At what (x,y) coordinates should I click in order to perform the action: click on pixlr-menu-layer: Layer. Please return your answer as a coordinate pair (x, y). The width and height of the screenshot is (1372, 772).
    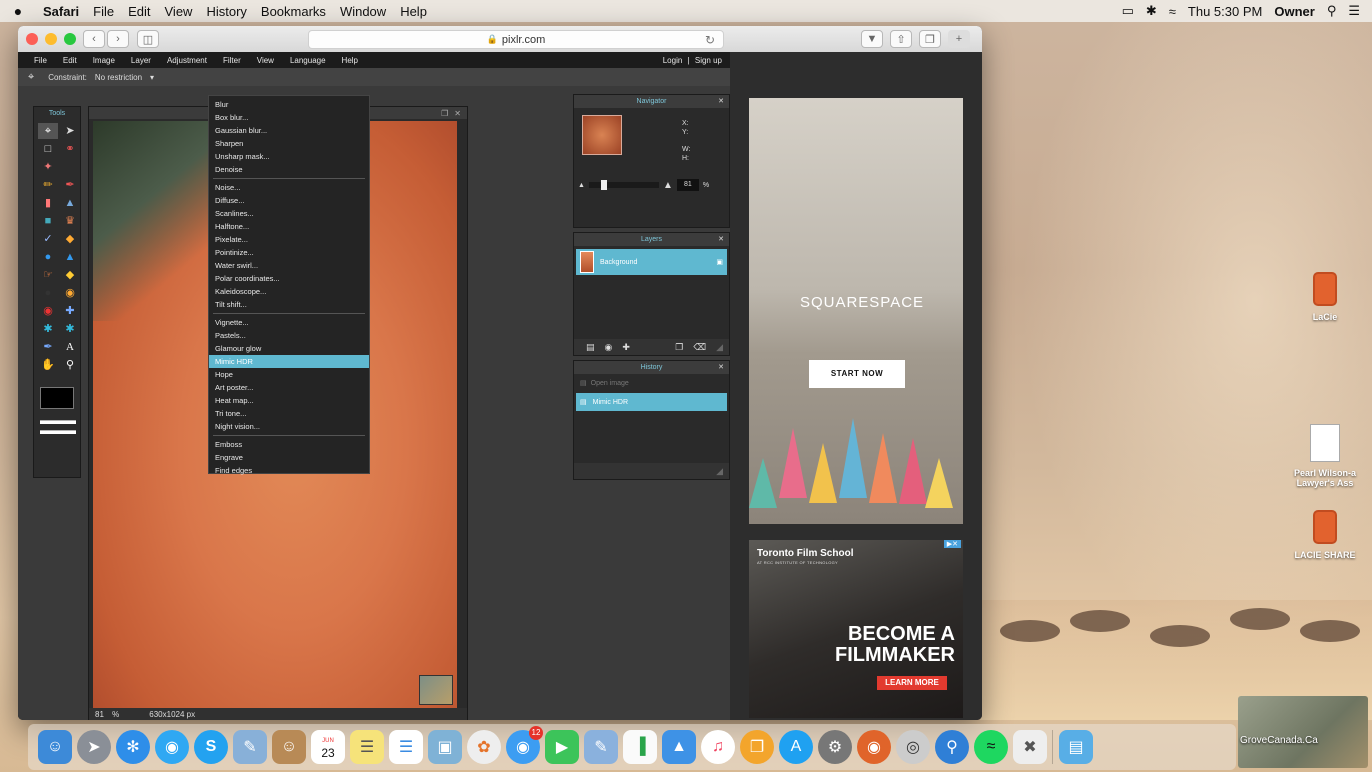
    Looking at the image, I should click on (141, 60).